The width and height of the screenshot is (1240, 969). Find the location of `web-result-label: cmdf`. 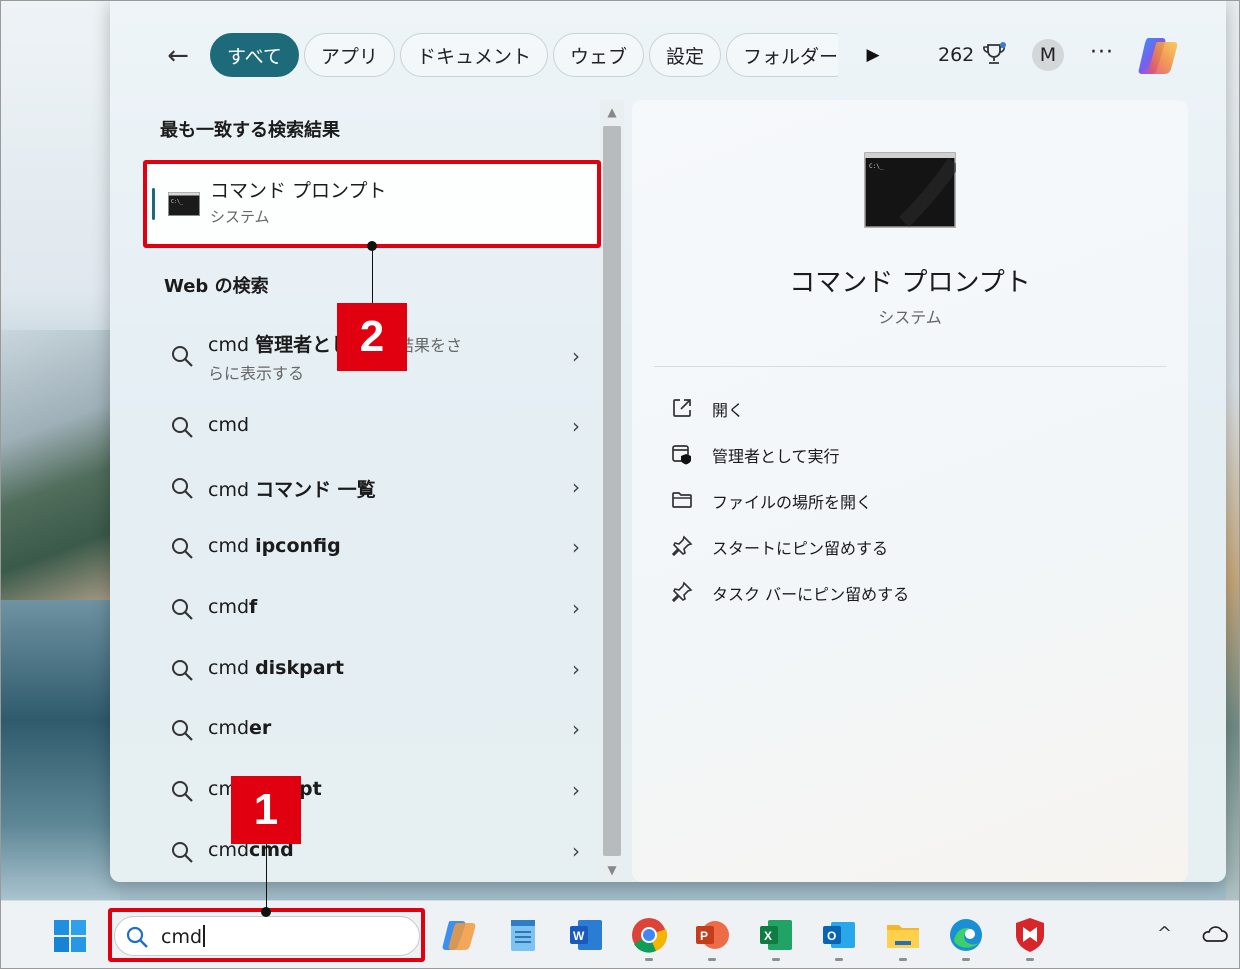

web-result-label: cmdf is located at coordinates (233, 607).